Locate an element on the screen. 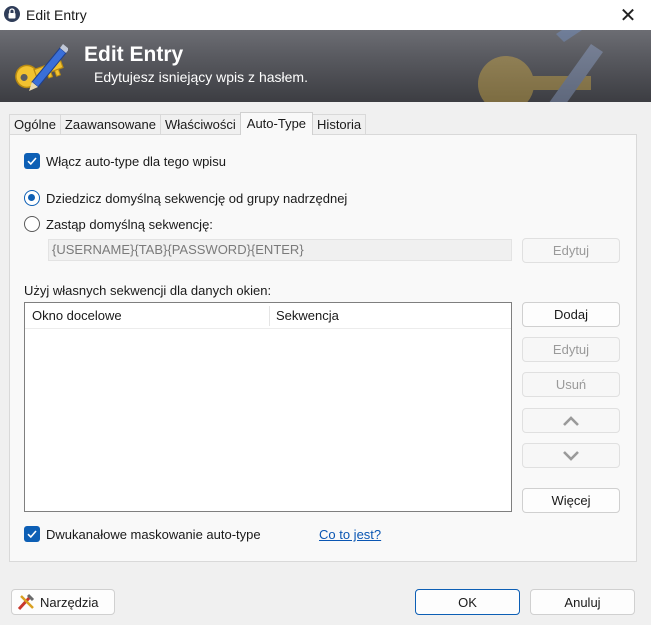  tools-button-label: Narzędzia is located at coordinates (69, 602).